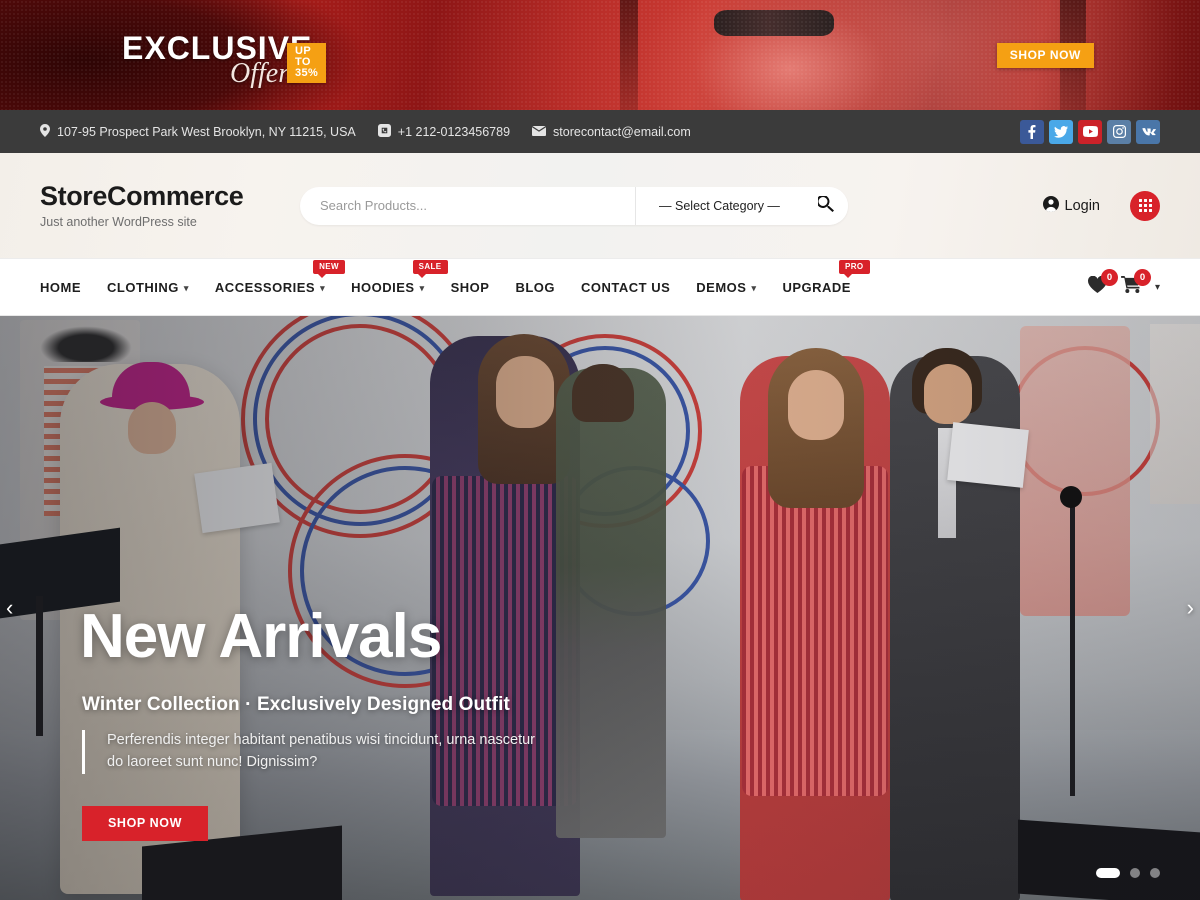 This screenshot has height=900, width=1200. I want to click on envelope-icon, so click(539, 132).